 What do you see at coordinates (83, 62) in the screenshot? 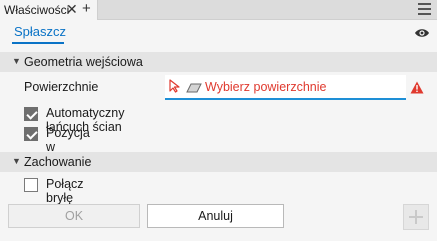
I see `section-input-geometry-title: Geometria wejściowa` at bounding box center [83, 62].